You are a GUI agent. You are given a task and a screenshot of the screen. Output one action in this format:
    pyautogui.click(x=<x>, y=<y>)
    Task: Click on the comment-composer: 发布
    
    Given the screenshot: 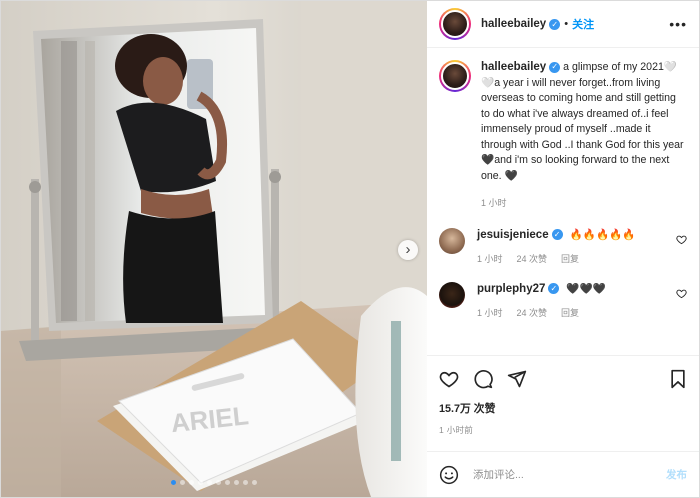 What is the action you would take?
    pyautogui.click(x=563, y=474)
    